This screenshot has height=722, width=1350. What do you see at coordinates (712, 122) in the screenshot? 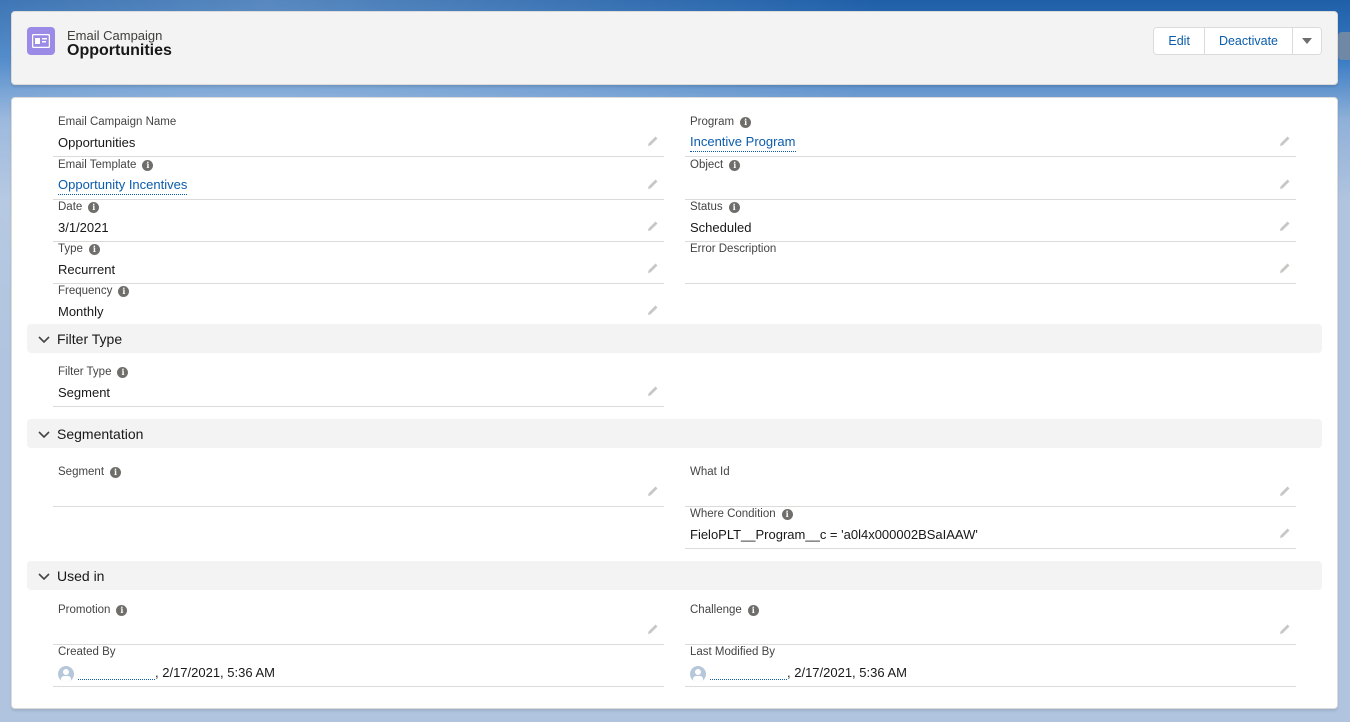
I see `field-label: Program` at bounding box center [712, 122].